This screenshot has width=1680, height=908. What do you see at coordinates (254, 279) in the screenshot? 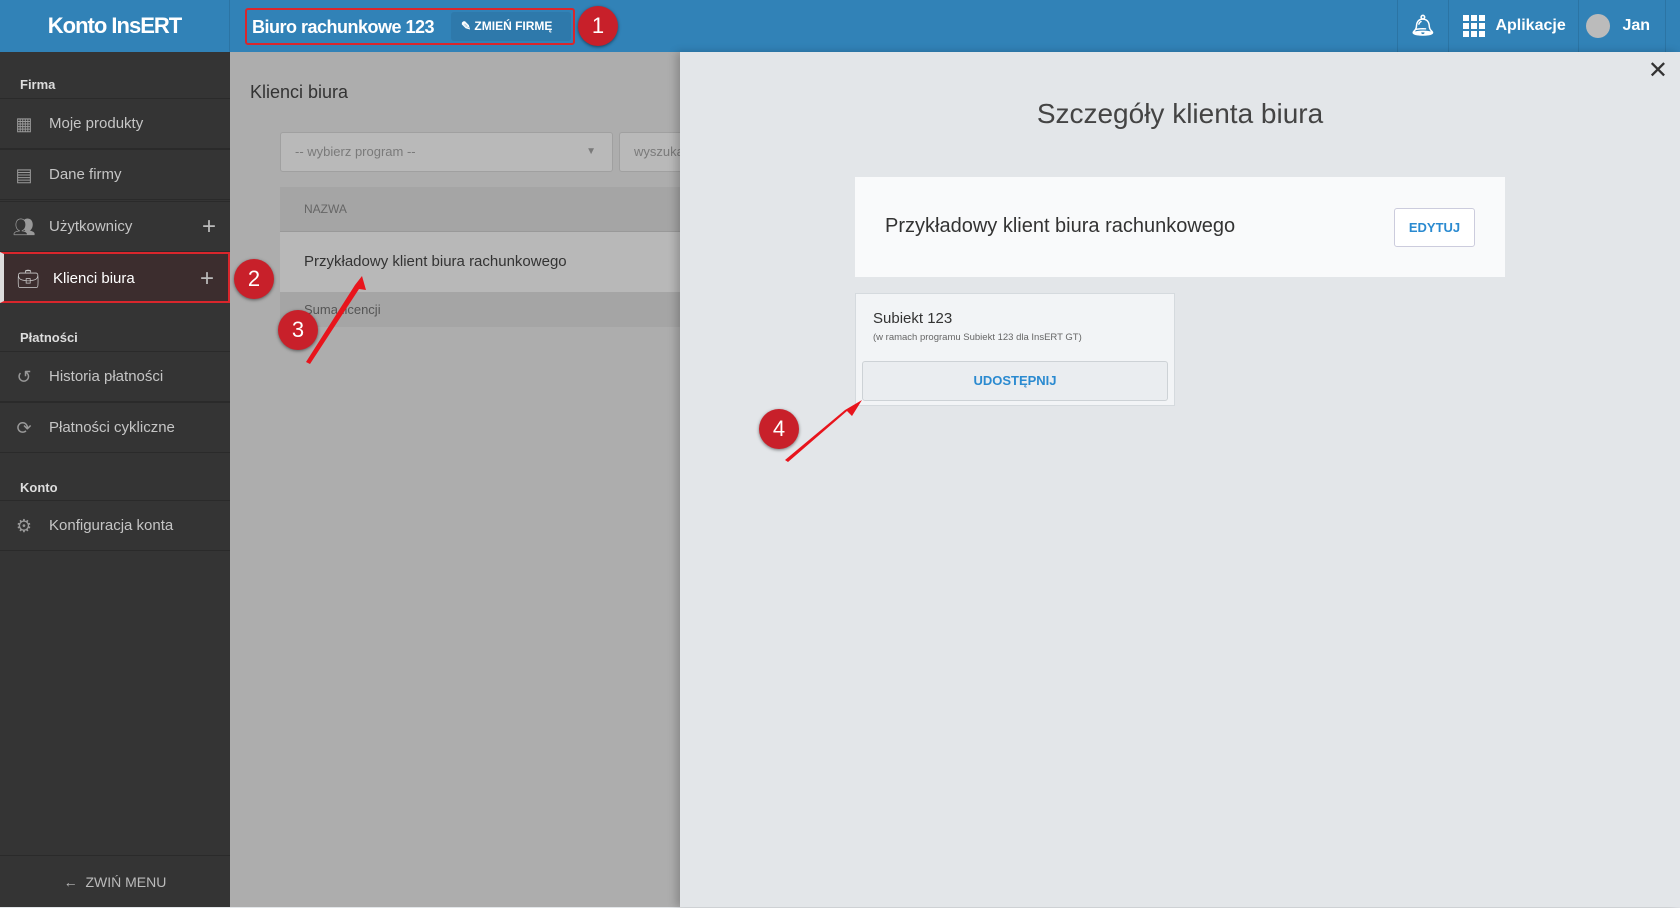
I see `annotation-badge: 2` at bounding box center [254, 279].